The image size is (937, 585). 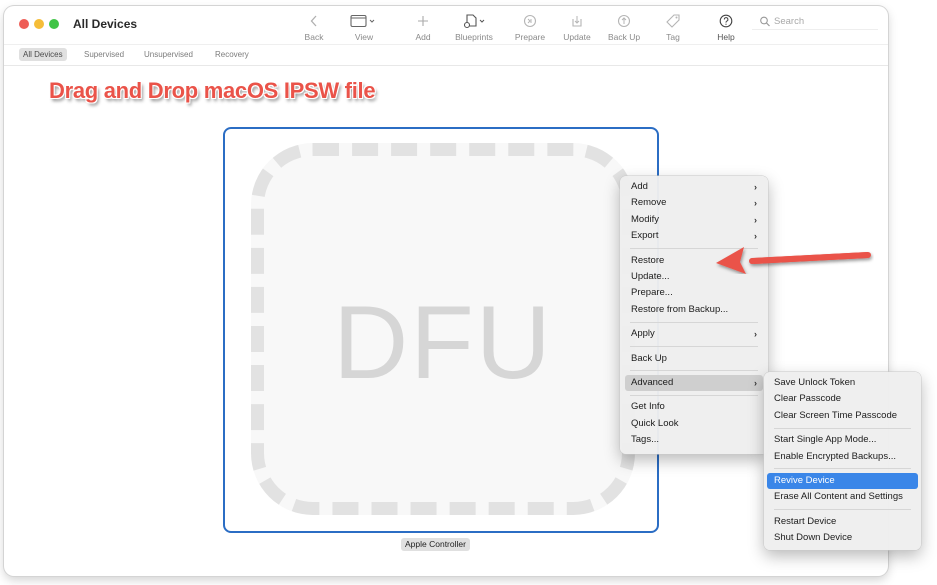 I want to click on menu-item-label: Save Unlock Token, so click(x=815, y=382).